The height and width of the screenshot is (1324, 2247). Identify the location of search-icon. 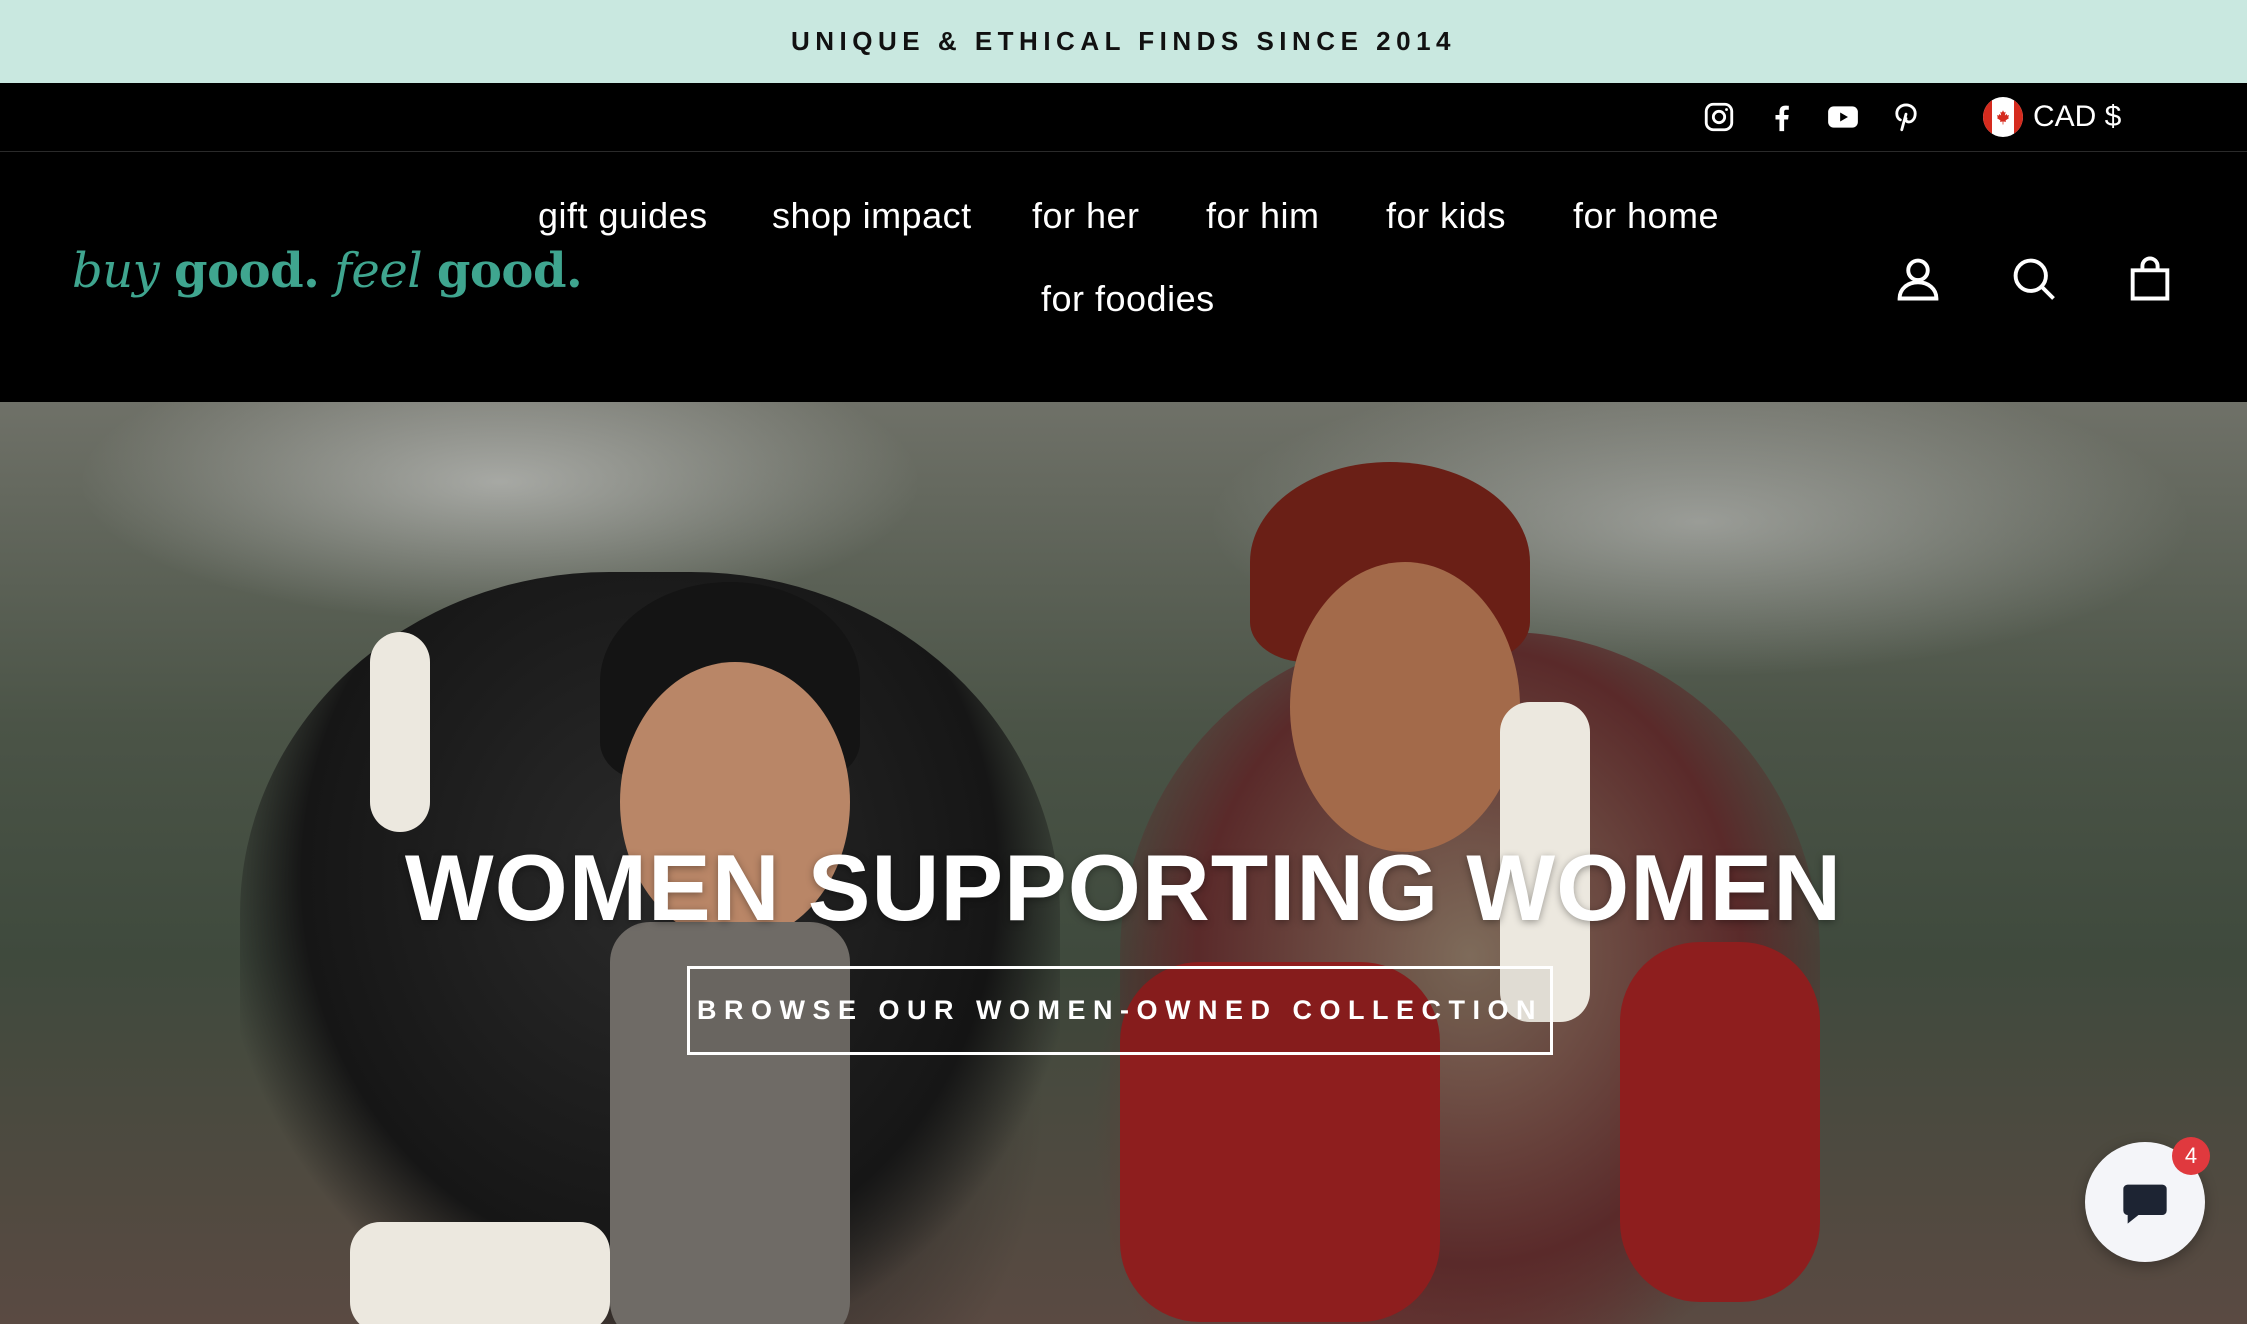
(2034, 279).